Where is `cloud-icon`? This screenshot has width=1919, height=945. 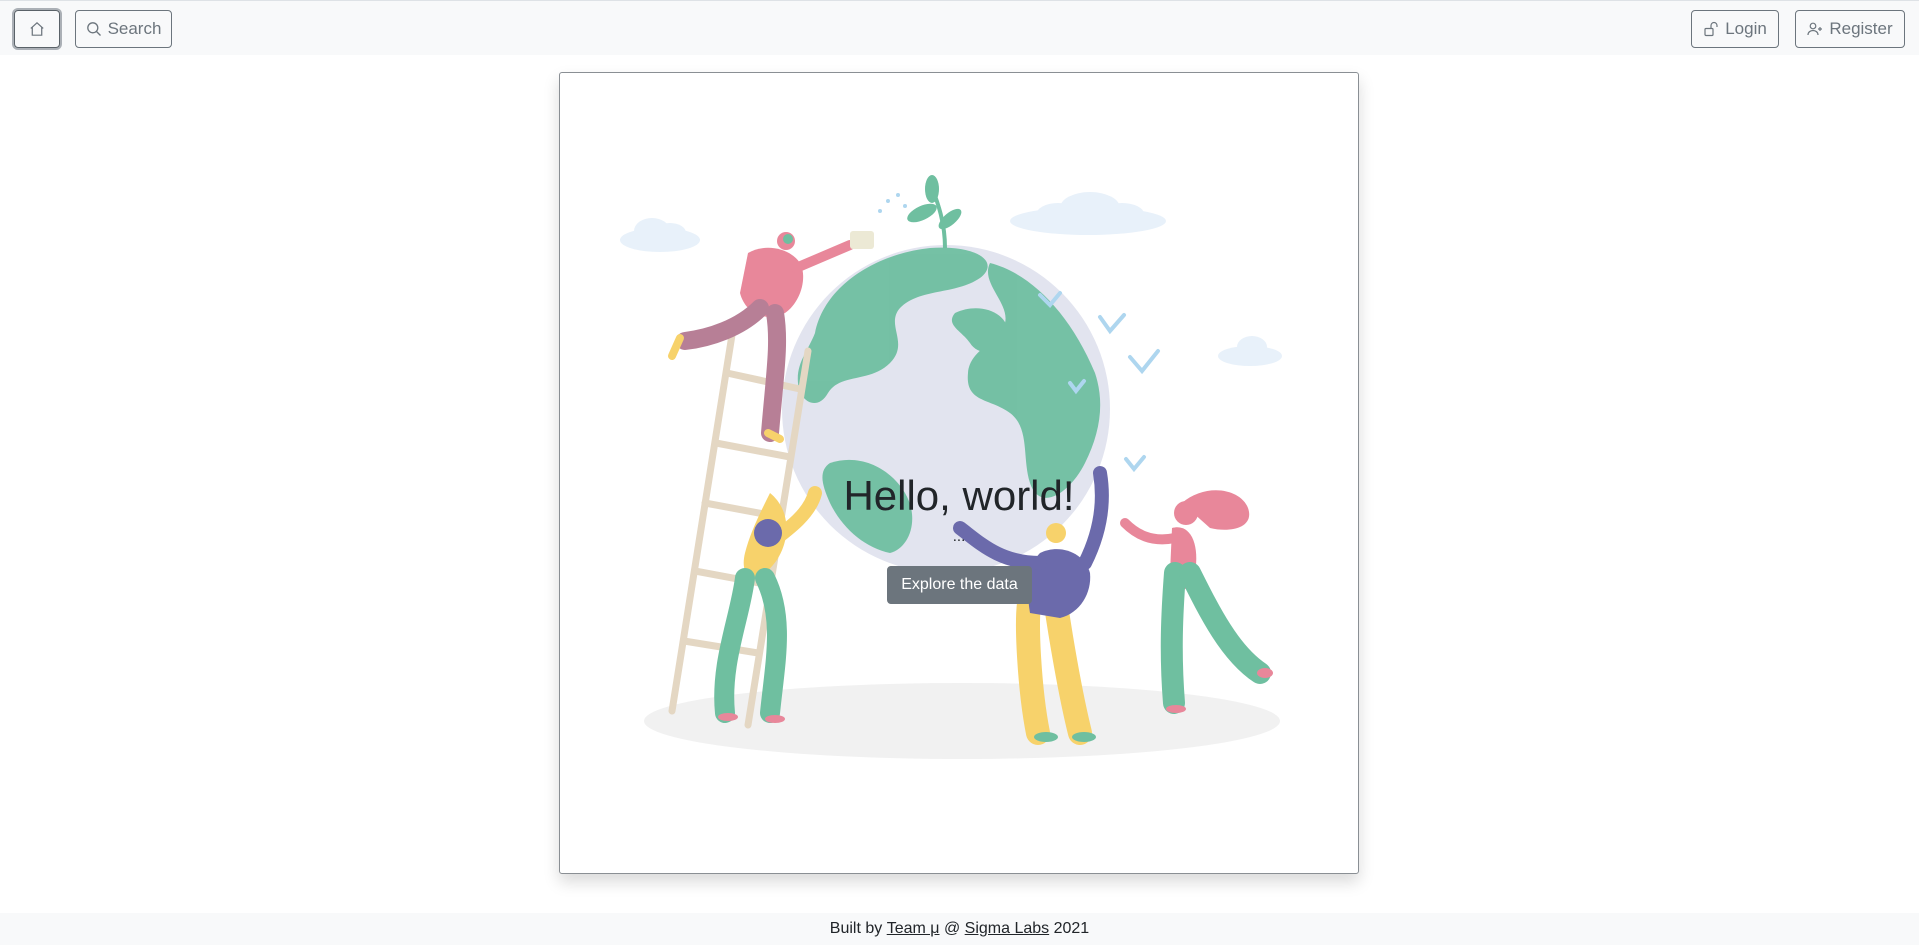
cloud-icon is located at coordinates (660, 235).